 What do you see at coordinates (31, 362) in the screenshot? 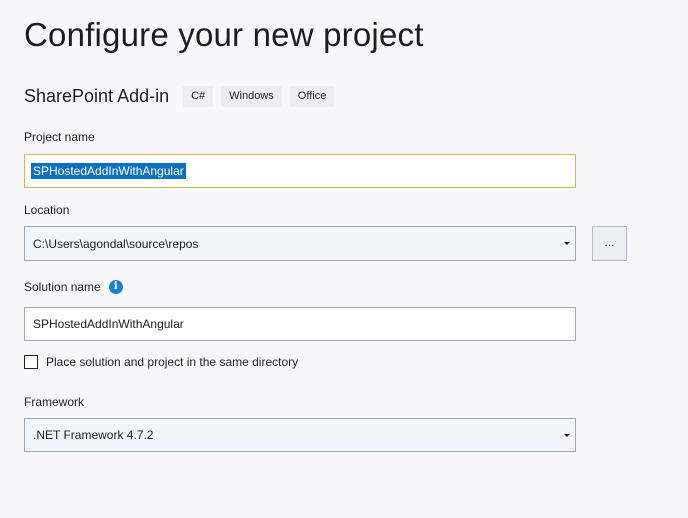
I see `same-directory-checkbox` at bounding box center [31, 362].